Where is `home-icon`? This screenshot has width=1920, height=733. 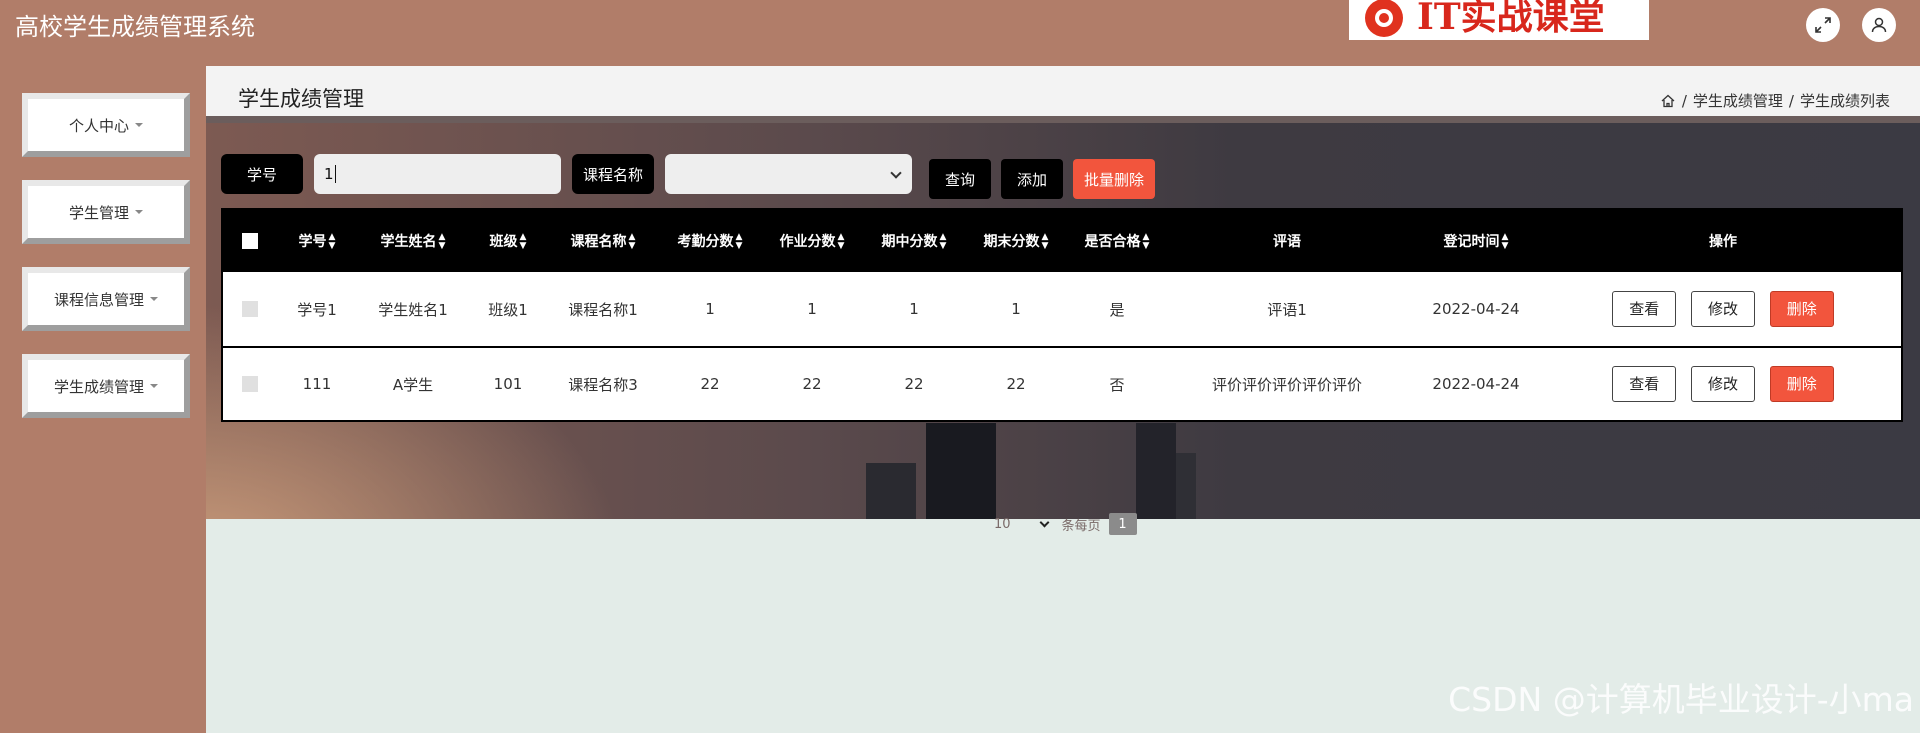
home-icon is located at coordinates (1668, 101).